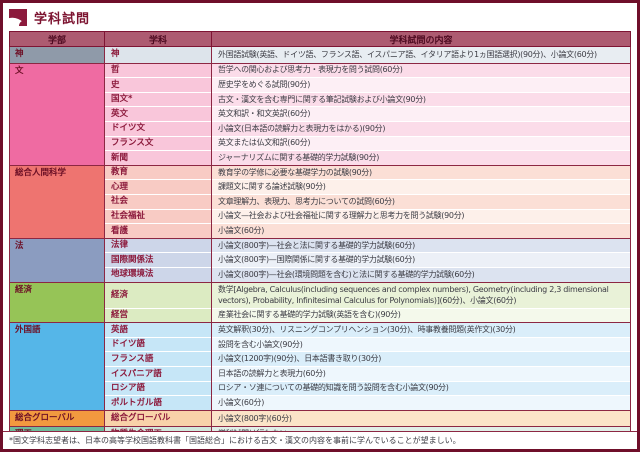 The height and width of the screenshot is (452, 640). I want to click on table-header-row: 学部 学科 学科試問の内容, so click(320, 39).